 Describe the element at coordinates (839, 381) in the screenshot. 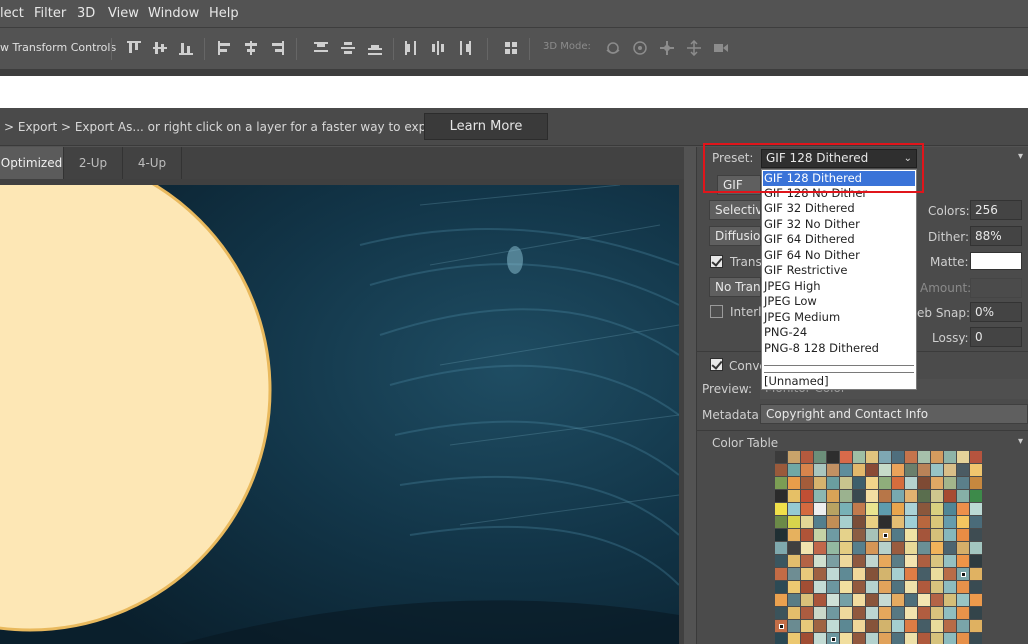

I see `preset-option-unnamed: [Unnamed]` at that location.